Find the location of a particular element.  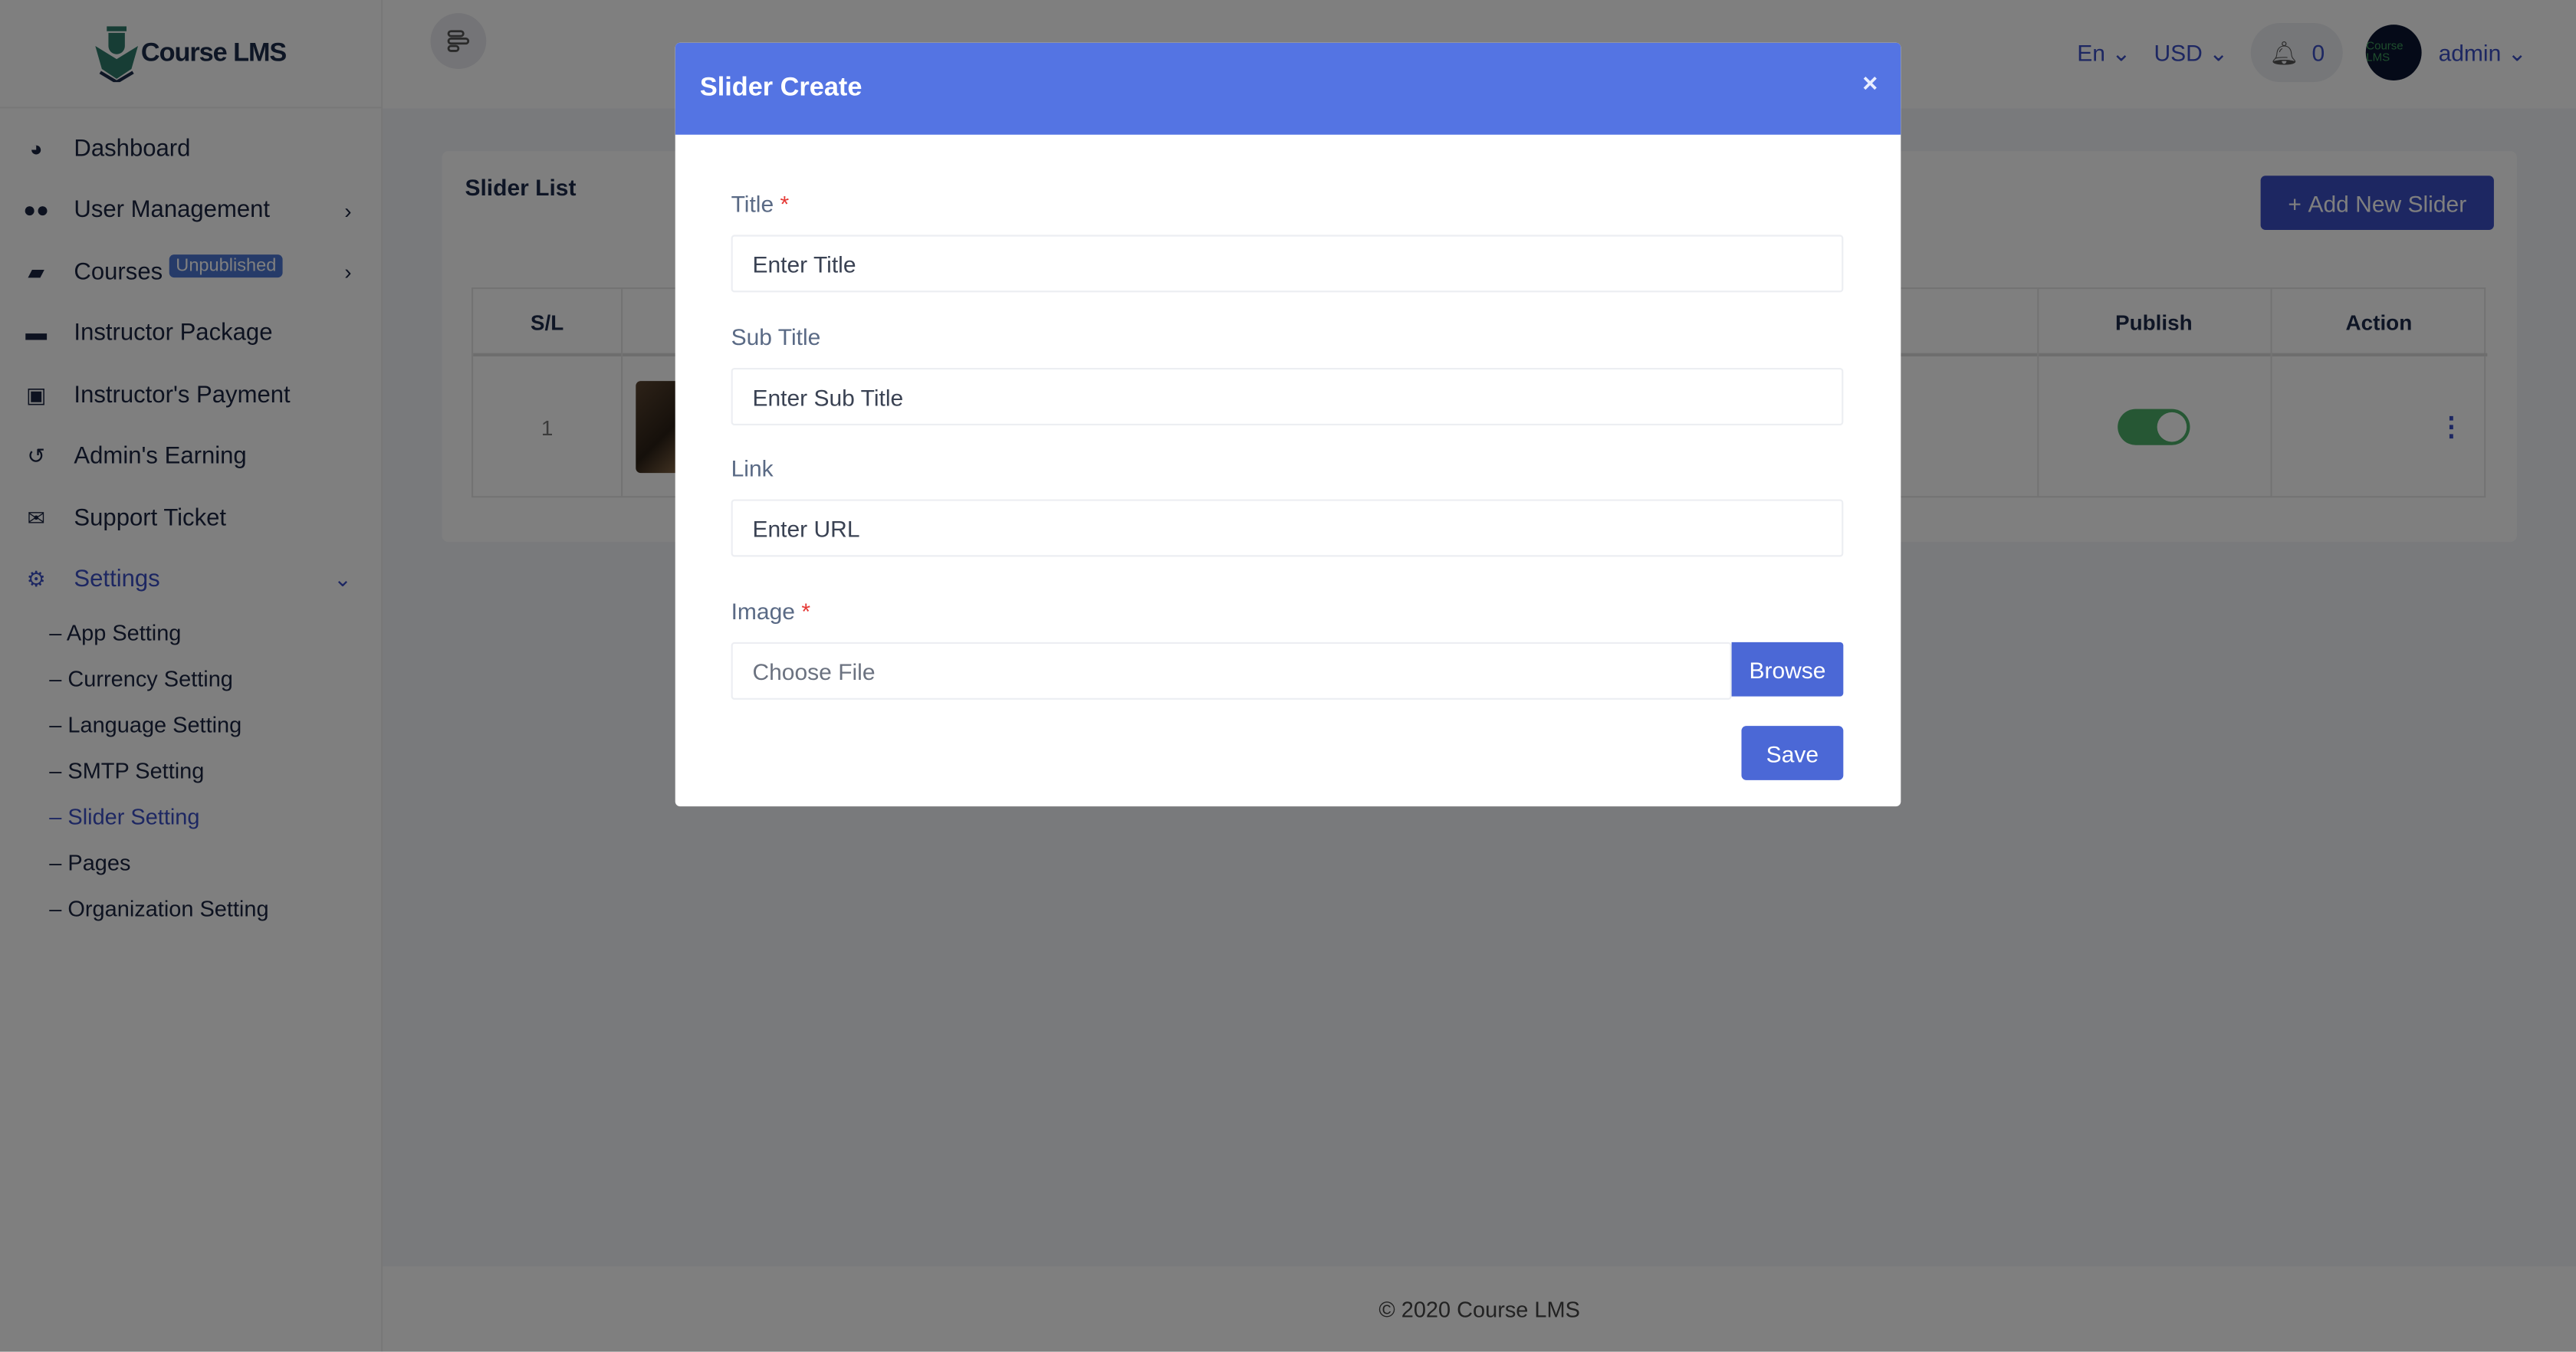

link-label: Link is located at coordinates (752, 467).